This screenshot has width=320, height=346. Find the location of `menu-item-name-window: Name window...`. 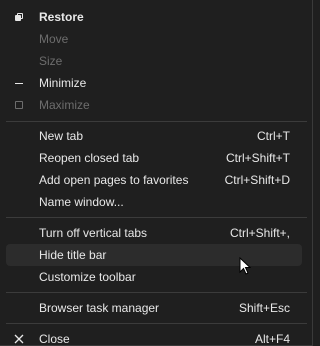

menu-item-name-window: Name window... is located at coordinates (154, 202).